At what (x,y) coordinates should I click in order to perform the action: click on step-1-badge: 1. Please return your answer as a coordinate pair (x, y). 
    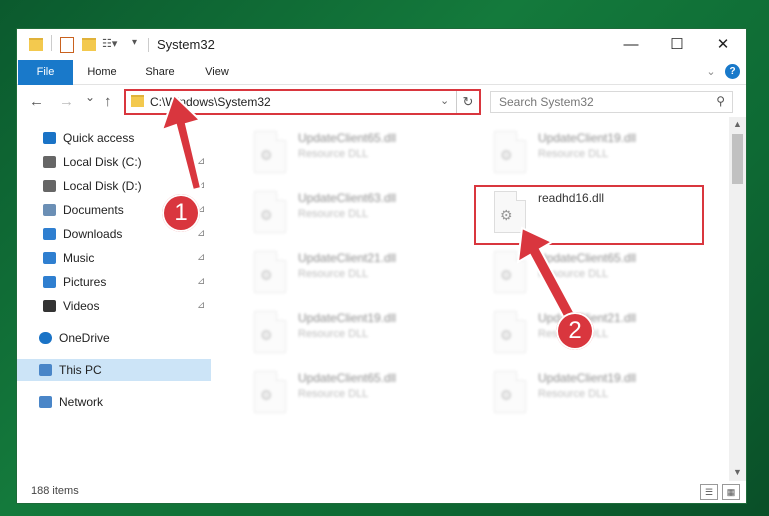
    Looking at the image, I should click on (181, 213).